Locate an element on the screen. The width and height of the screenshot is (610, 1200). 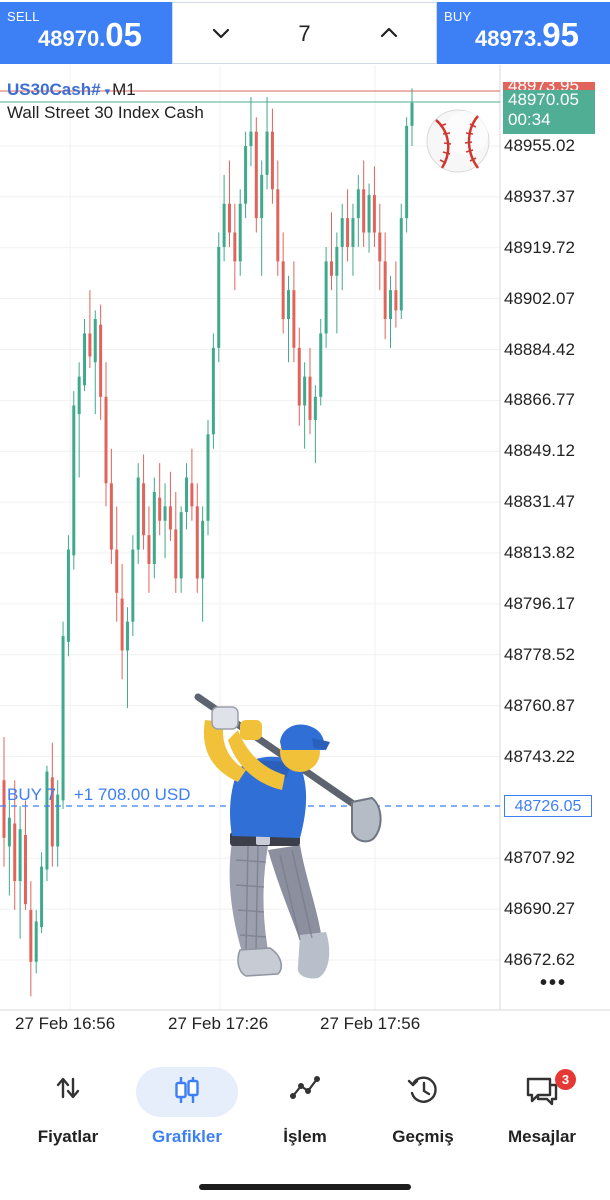
buy-caption: BUY is located at coordinates (458, 16).